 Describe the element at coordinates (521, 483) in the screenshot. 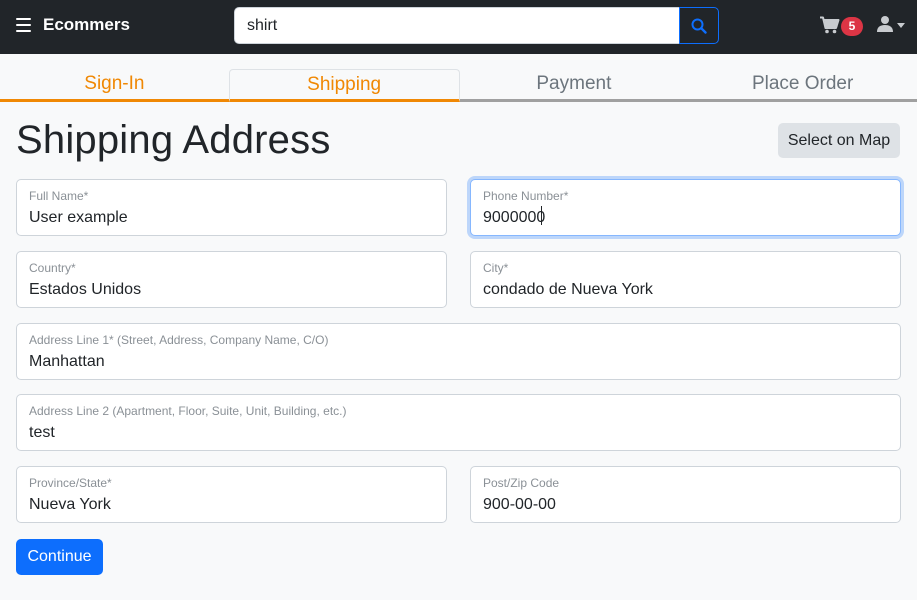

I see `postal-code-label: Post/Zip Code` at that location.